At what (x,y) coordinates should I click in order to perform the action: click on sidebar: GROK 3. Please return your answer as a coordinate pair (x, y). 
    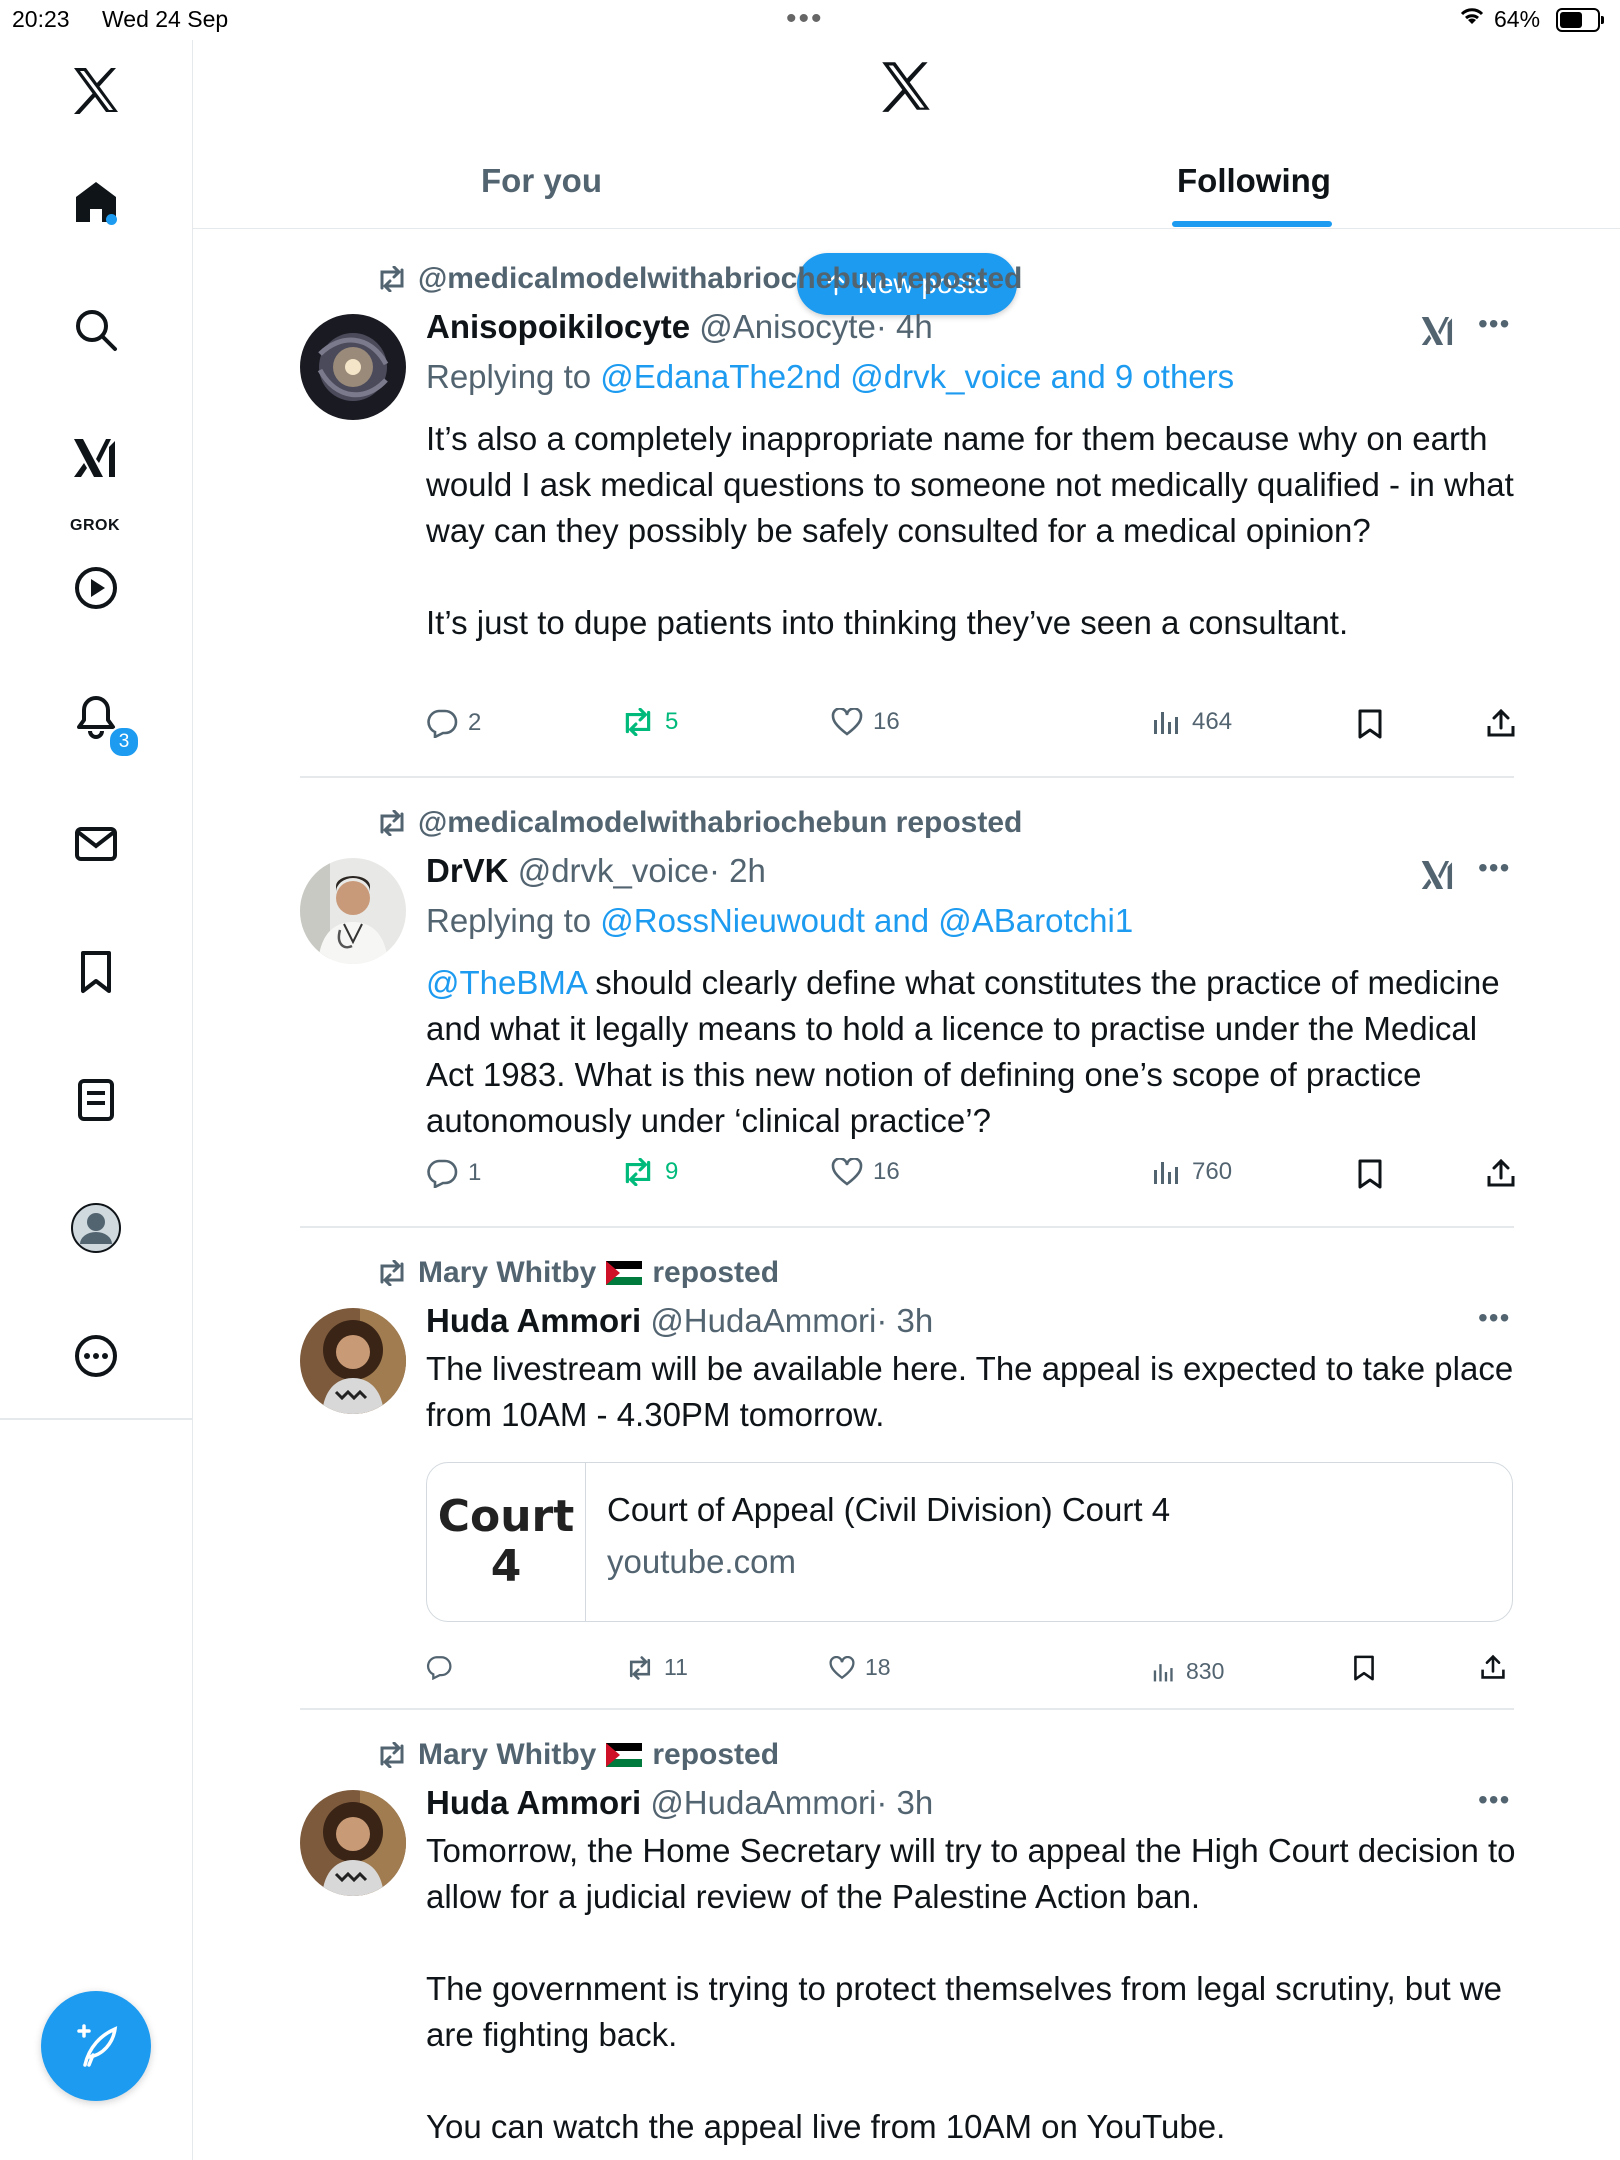
    Looking at the image, I should click on (96, 1100).